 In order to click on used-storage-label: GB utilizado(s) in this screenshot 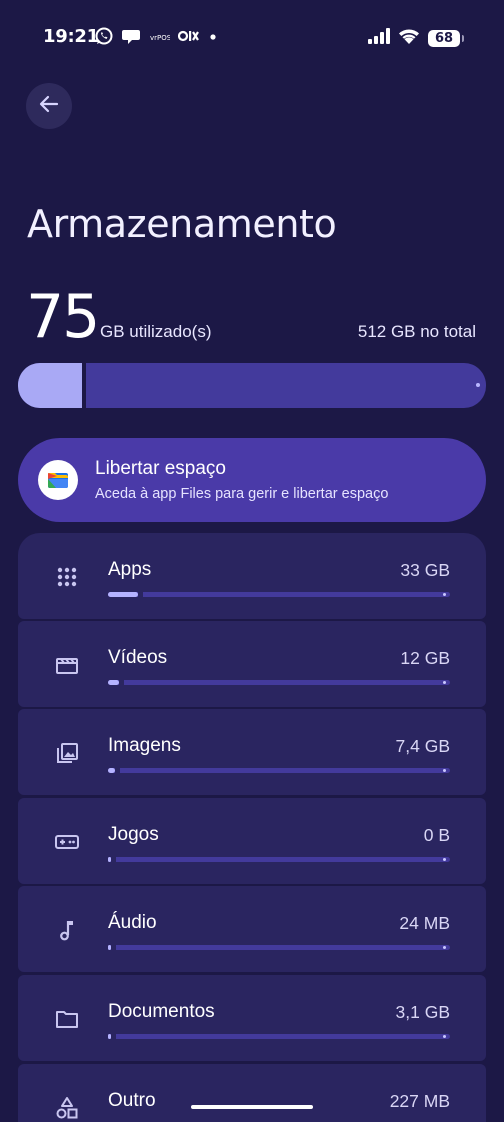, I will do `click(156, 331)`.